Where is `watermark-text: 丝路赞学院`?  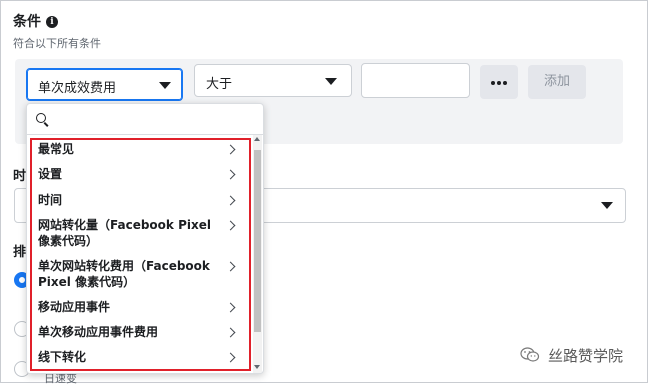
watermark-text: 丝路赞学院 is located at coordinates (586, 356).